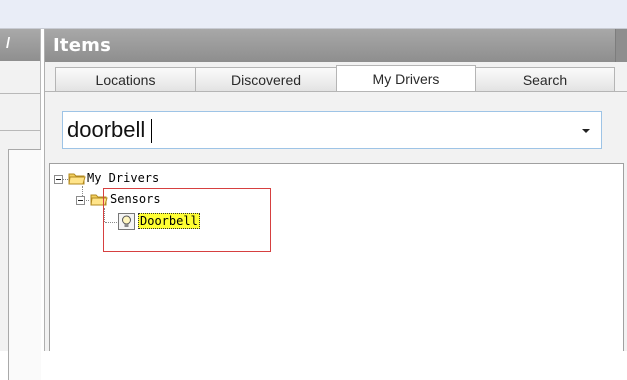 The width and height of the screenshot is (627, 380). What do you see at coordinates (20, 45) in the screenshot?
I see `left-pane-header: /` at bounding box center [20, 45].